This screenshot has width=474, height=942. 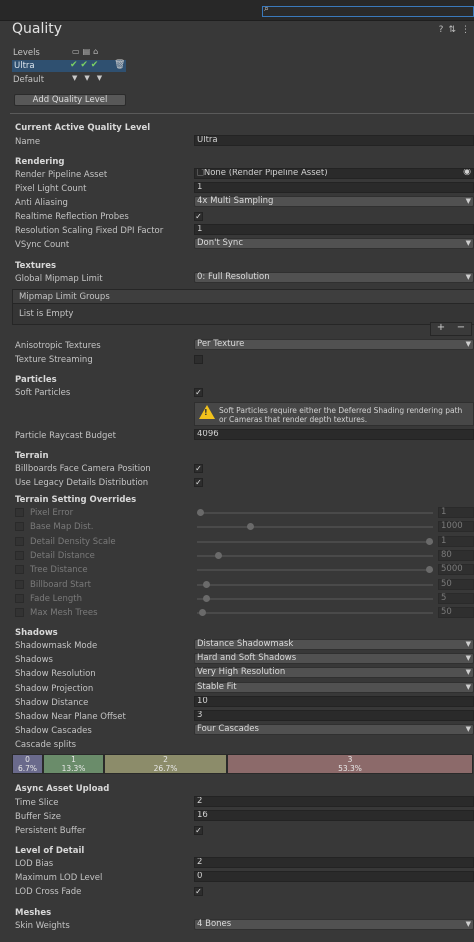 I want to click on render-pipeline-field: 🗋None (Render Pipeline Asset) ◉, so click(x=334, y=173).